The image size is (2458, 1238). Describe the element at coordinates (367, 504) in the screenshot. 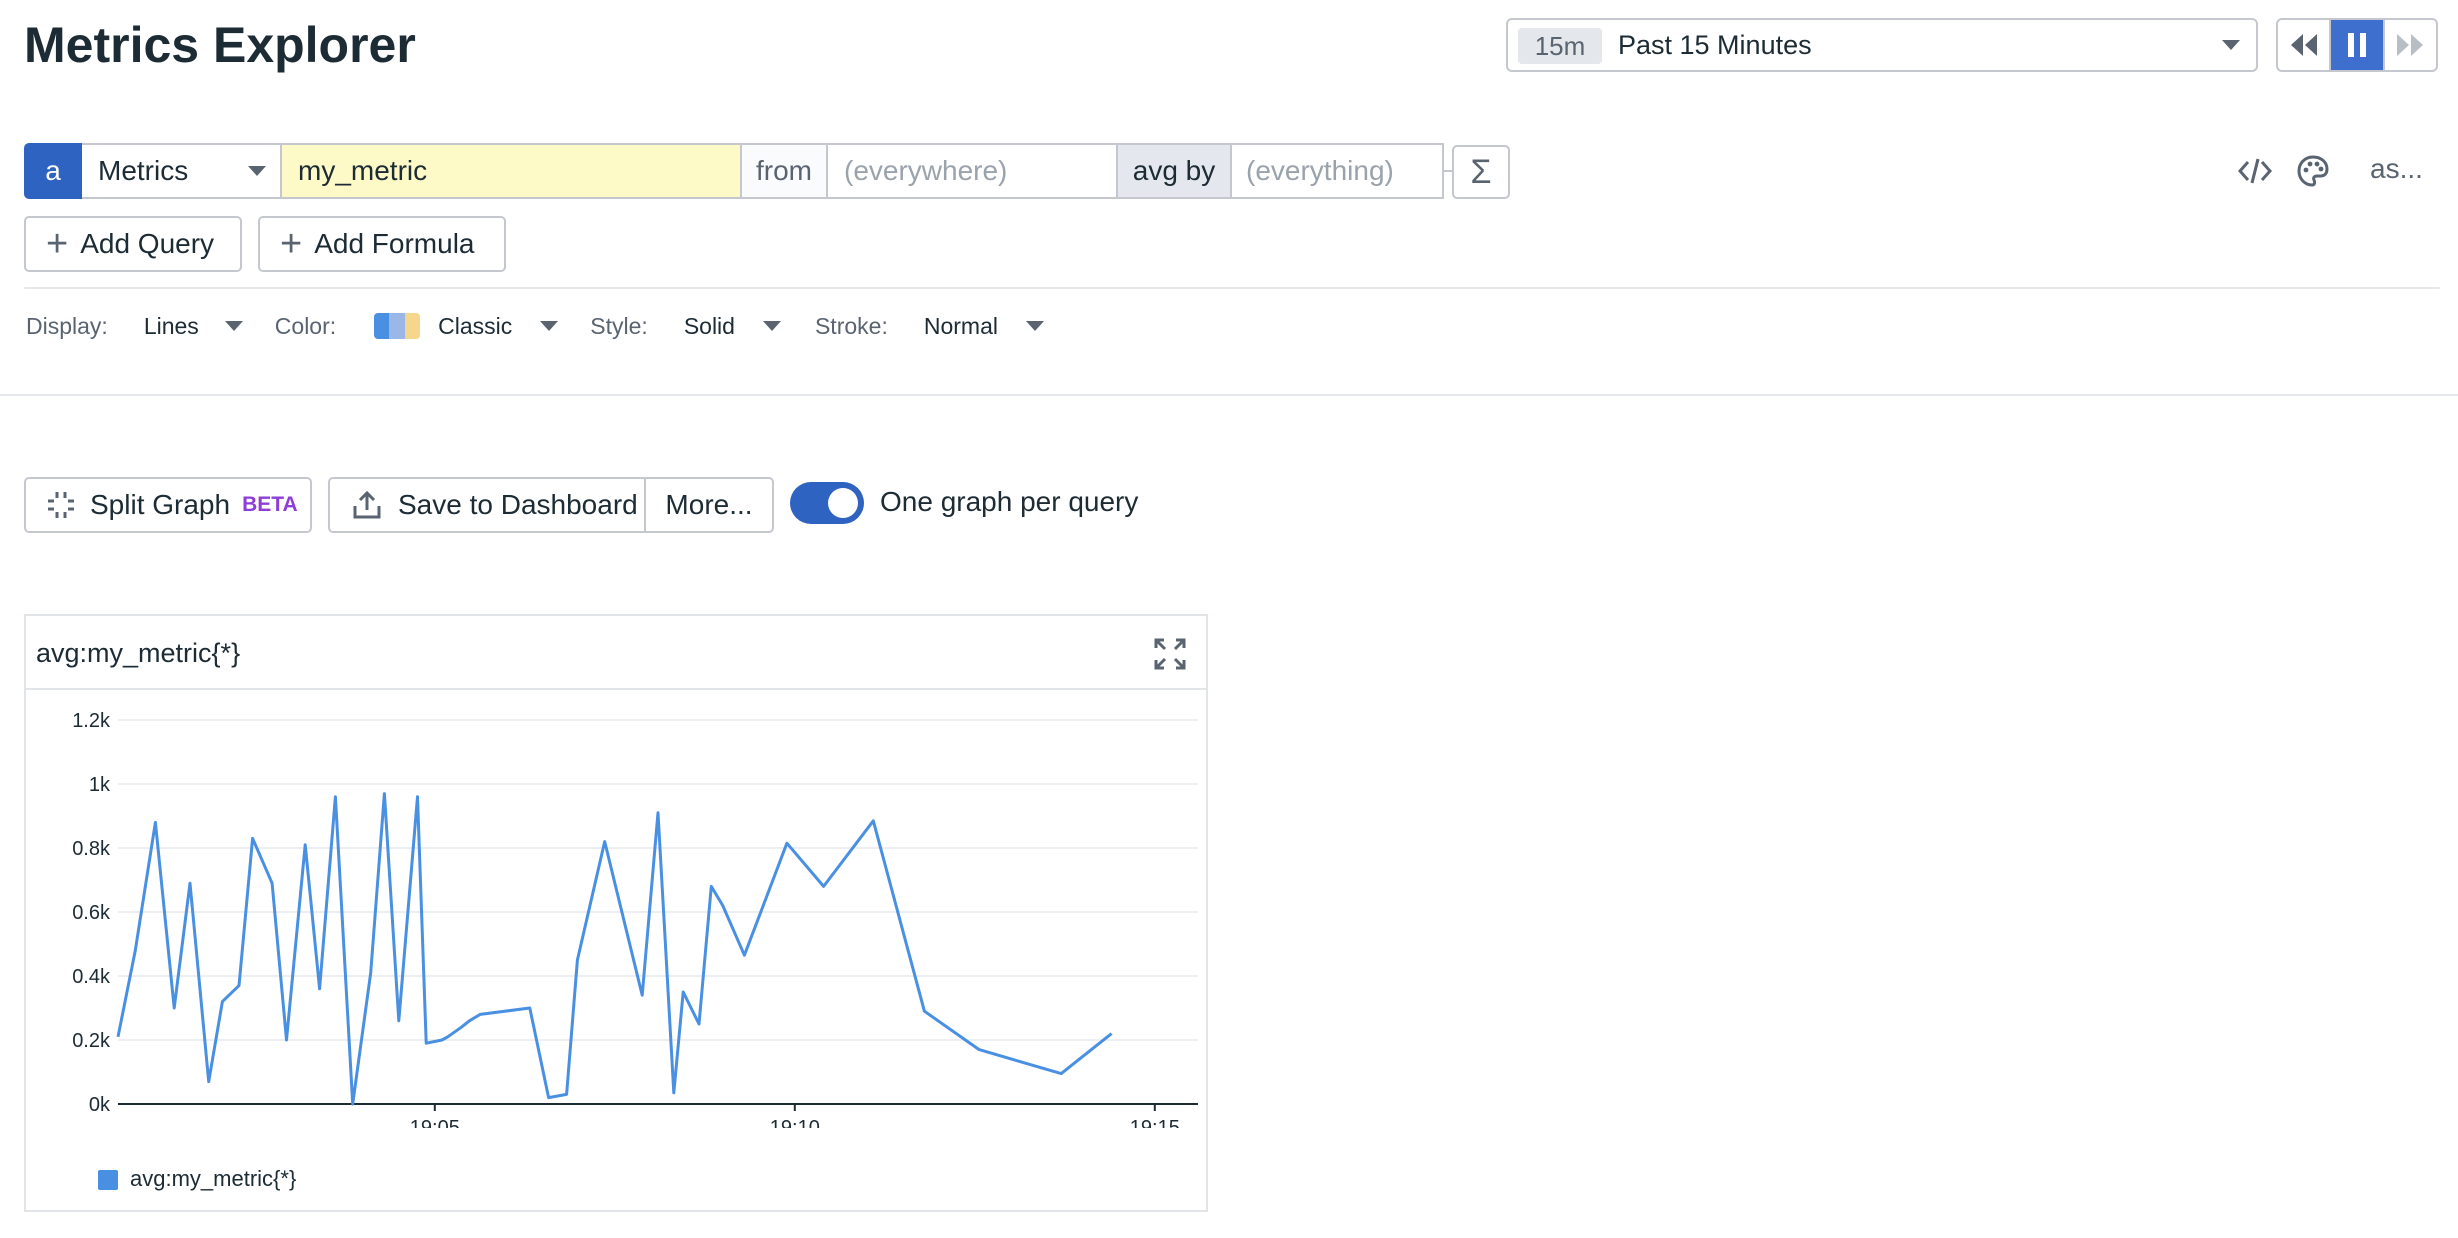

I see `upload-icon` at that location.